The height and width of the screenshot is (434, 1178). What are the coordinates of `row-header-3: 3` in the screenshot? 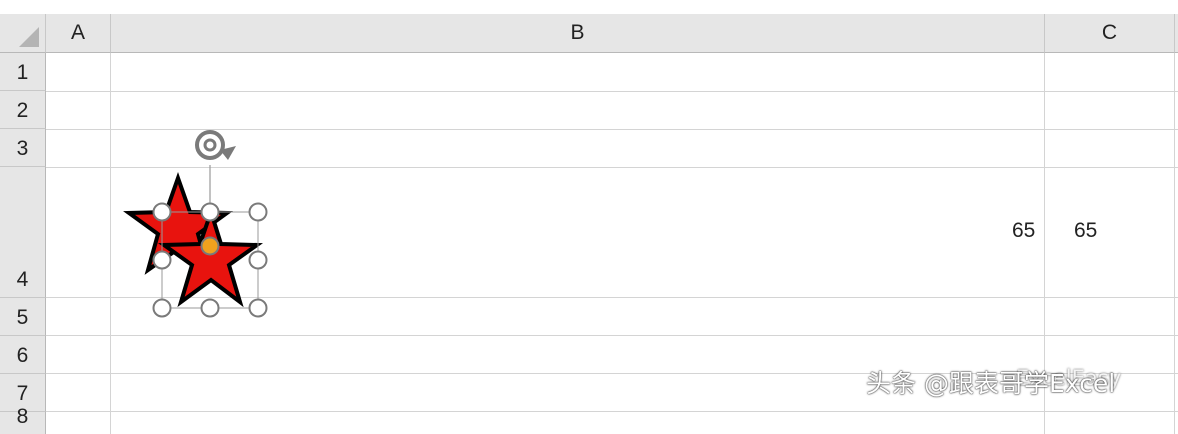 It's located at (23, 148).